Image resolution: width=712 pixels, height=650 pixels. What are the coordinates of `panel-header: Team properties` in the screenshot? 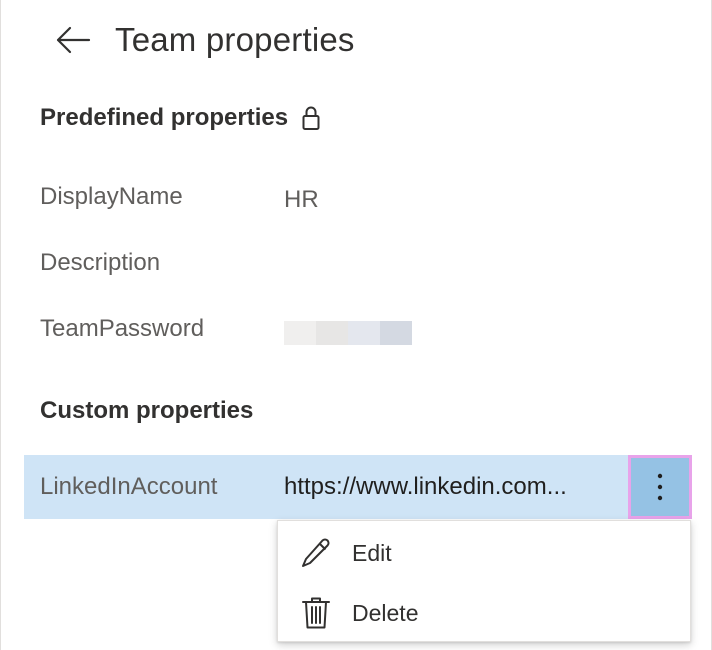 It's located at (204, 40).